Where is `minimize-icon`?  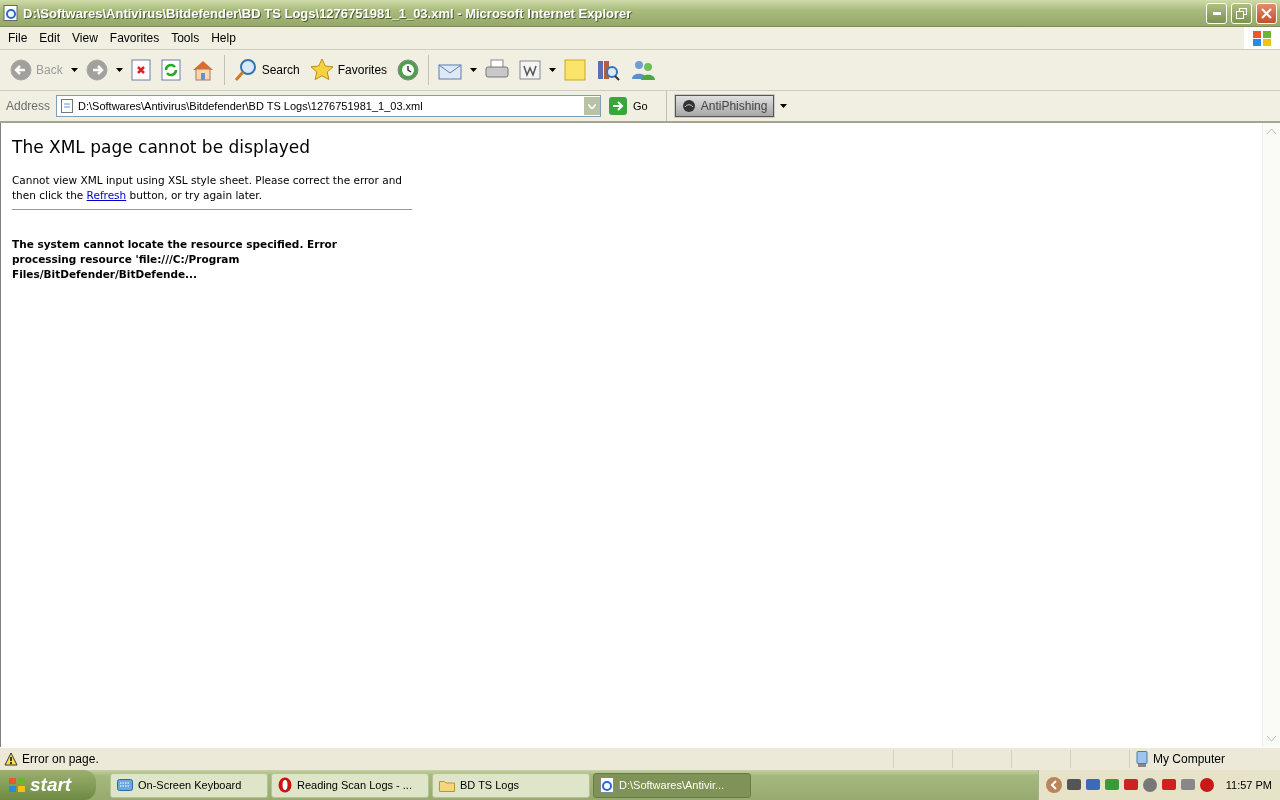
minimize-icon is located at coordinates (1216, 13).